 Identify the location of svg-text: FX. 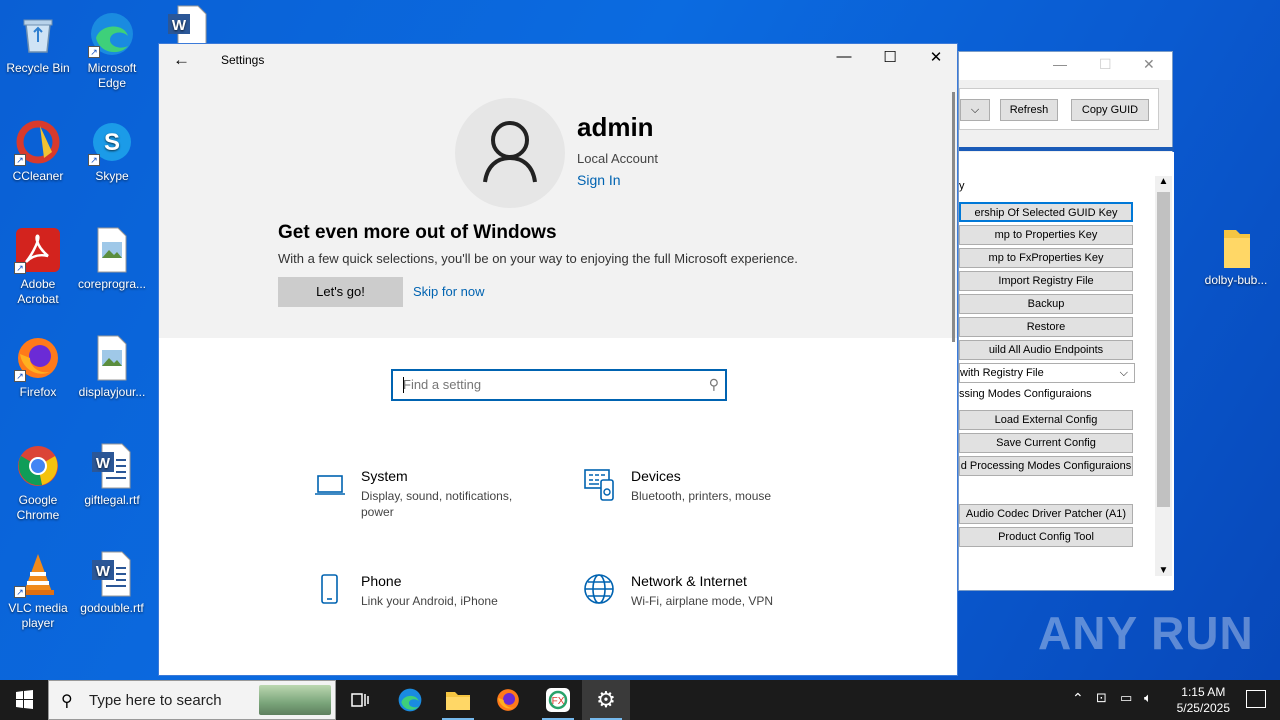
(558, 701).